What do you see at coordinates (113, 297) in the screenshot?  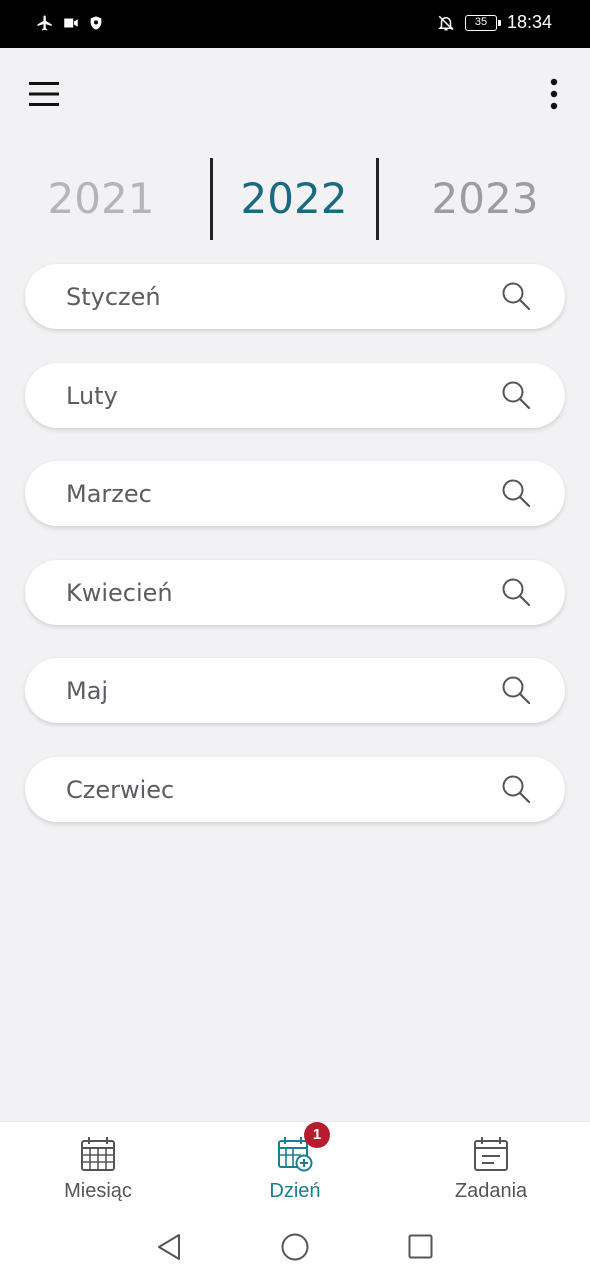 I see `month-label: Styczeń` at bounding box center [113, 297].